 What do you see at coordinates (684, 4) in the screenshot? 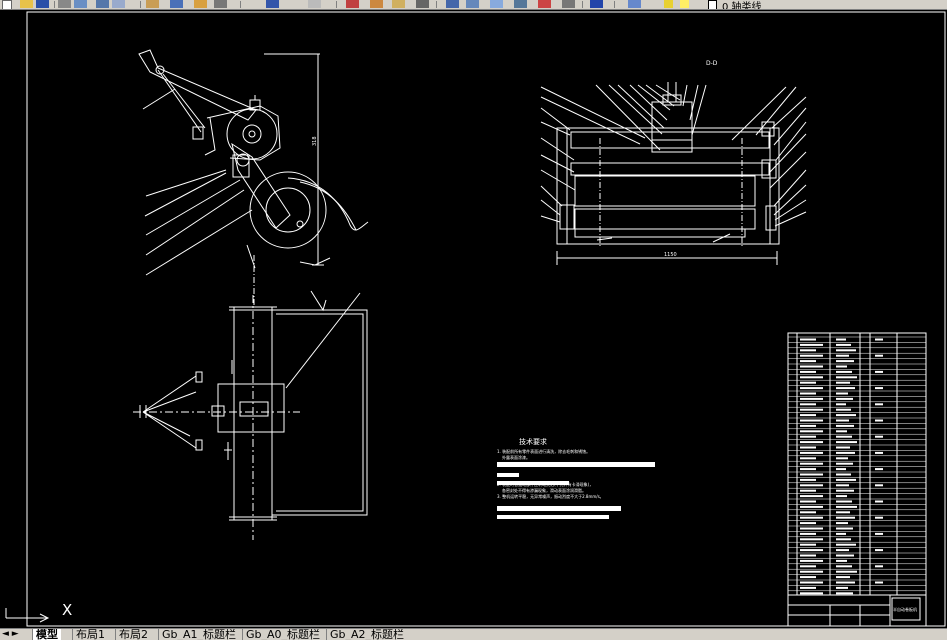
I see `lock-icon` at bounding box center [684, 4].